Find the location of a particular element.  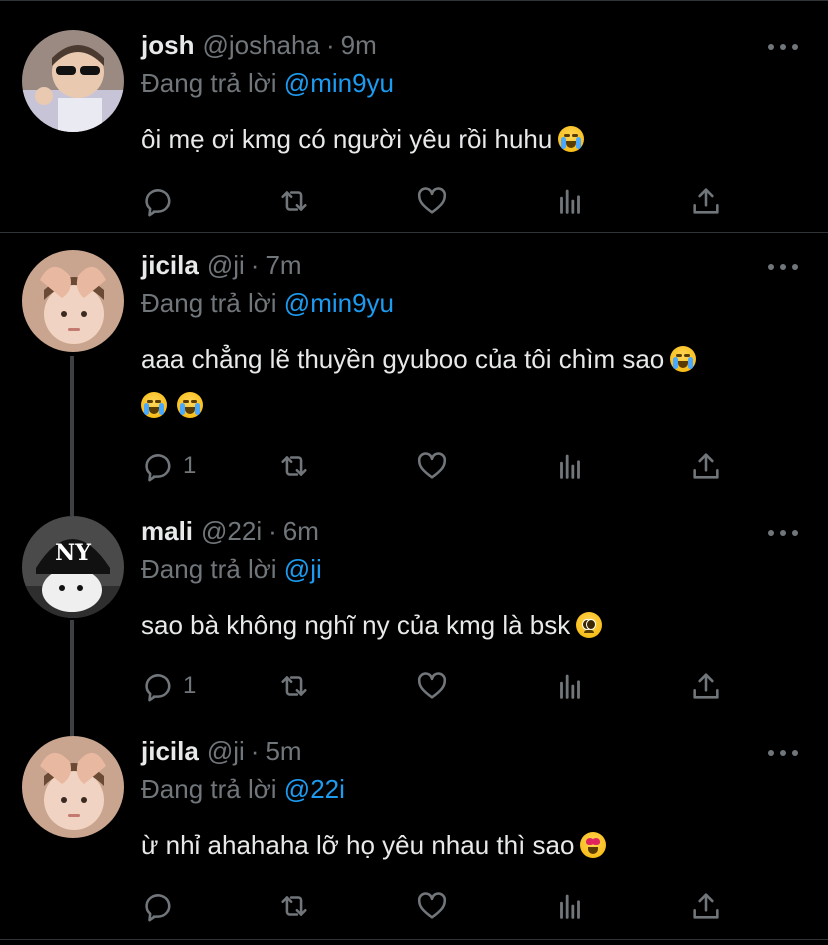

user-handle: @joshaha is located at coordinates (260, 45).